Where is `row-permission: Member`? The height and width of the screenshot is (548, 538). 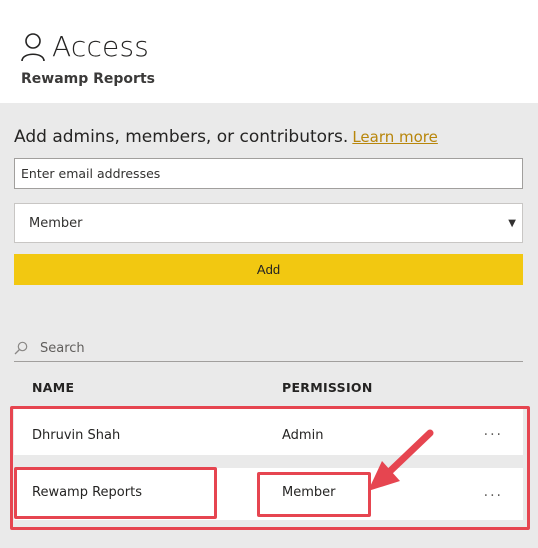 row-permission: Member is located at coordinates (309, 492).